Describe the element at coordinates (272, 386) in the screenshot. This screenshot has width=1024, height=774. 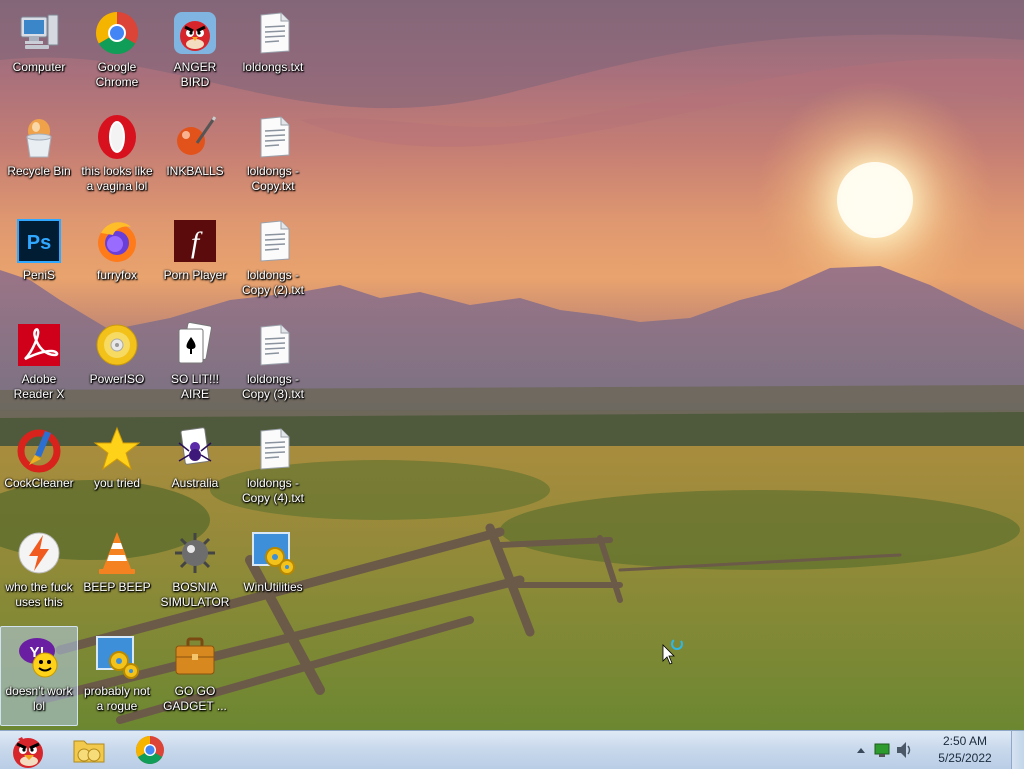
I see `icon-label: loldongs - Copy (3).txt` at that location.